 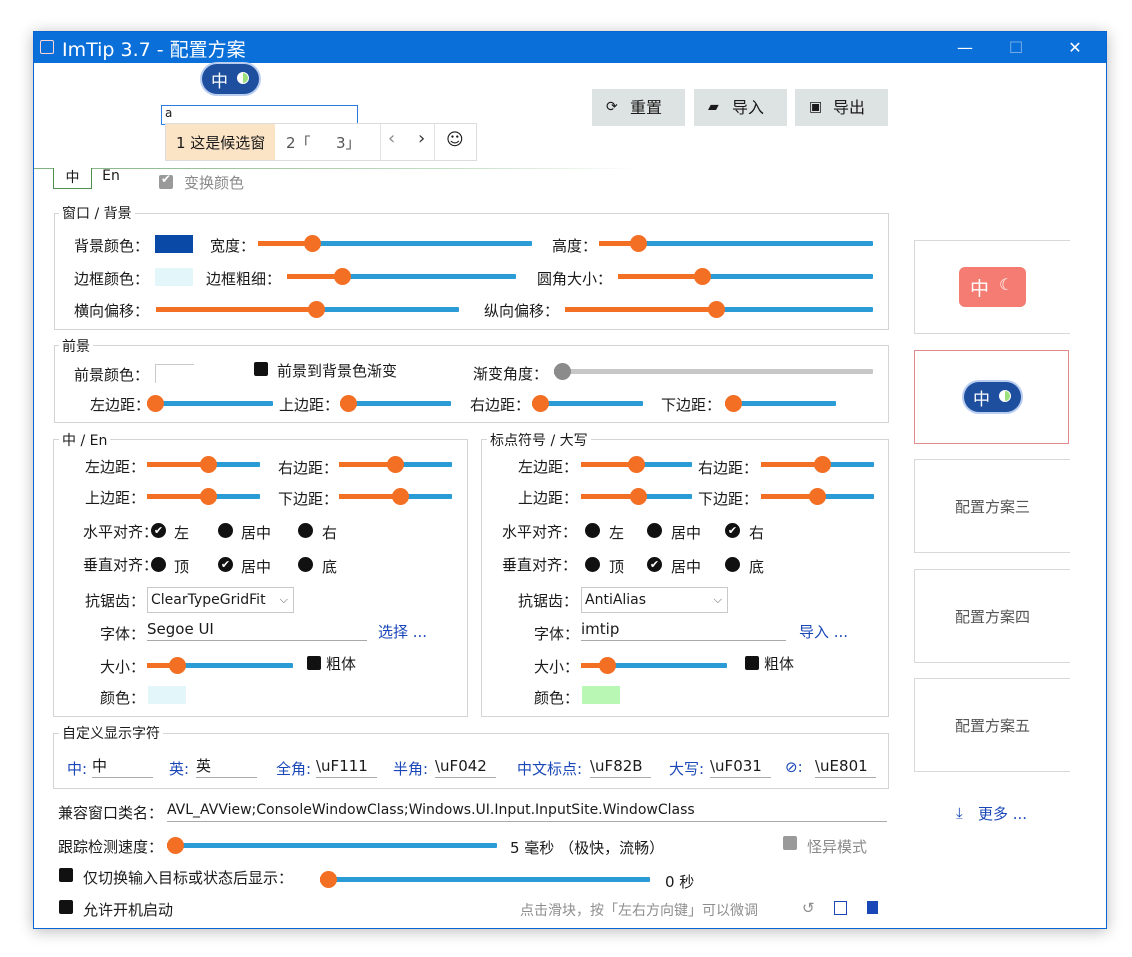 I want to click on test-input: a, so click(x=259, y=115).